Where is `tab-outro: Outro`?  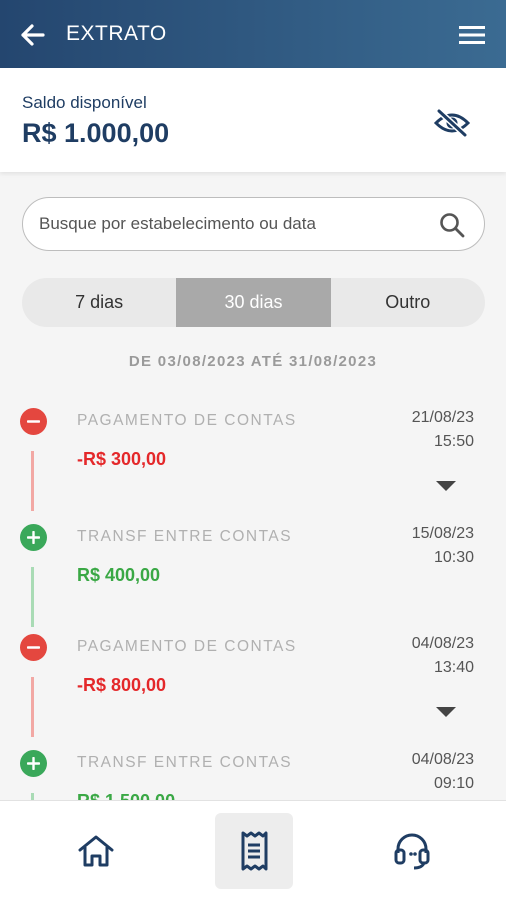
tab-outro: Outro is located at coordinates (408, 302).